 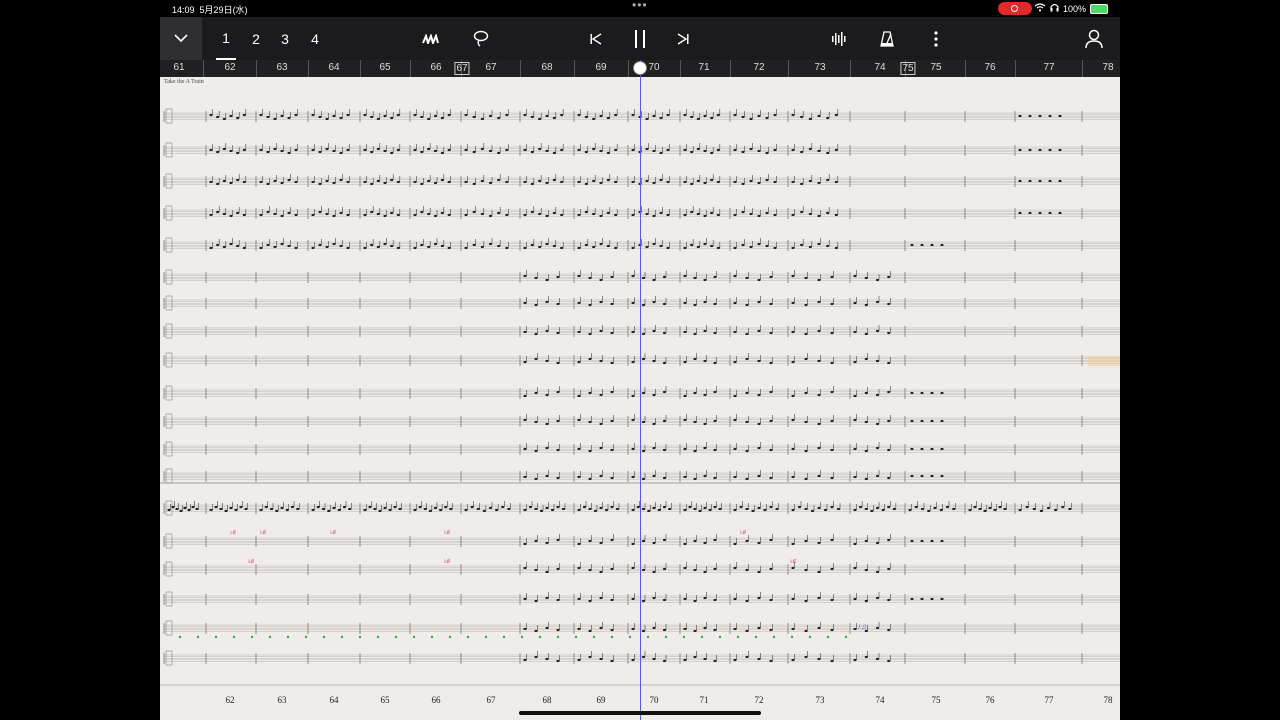 I want to click on ruler-measure: 63, so click(x=281, y=67).